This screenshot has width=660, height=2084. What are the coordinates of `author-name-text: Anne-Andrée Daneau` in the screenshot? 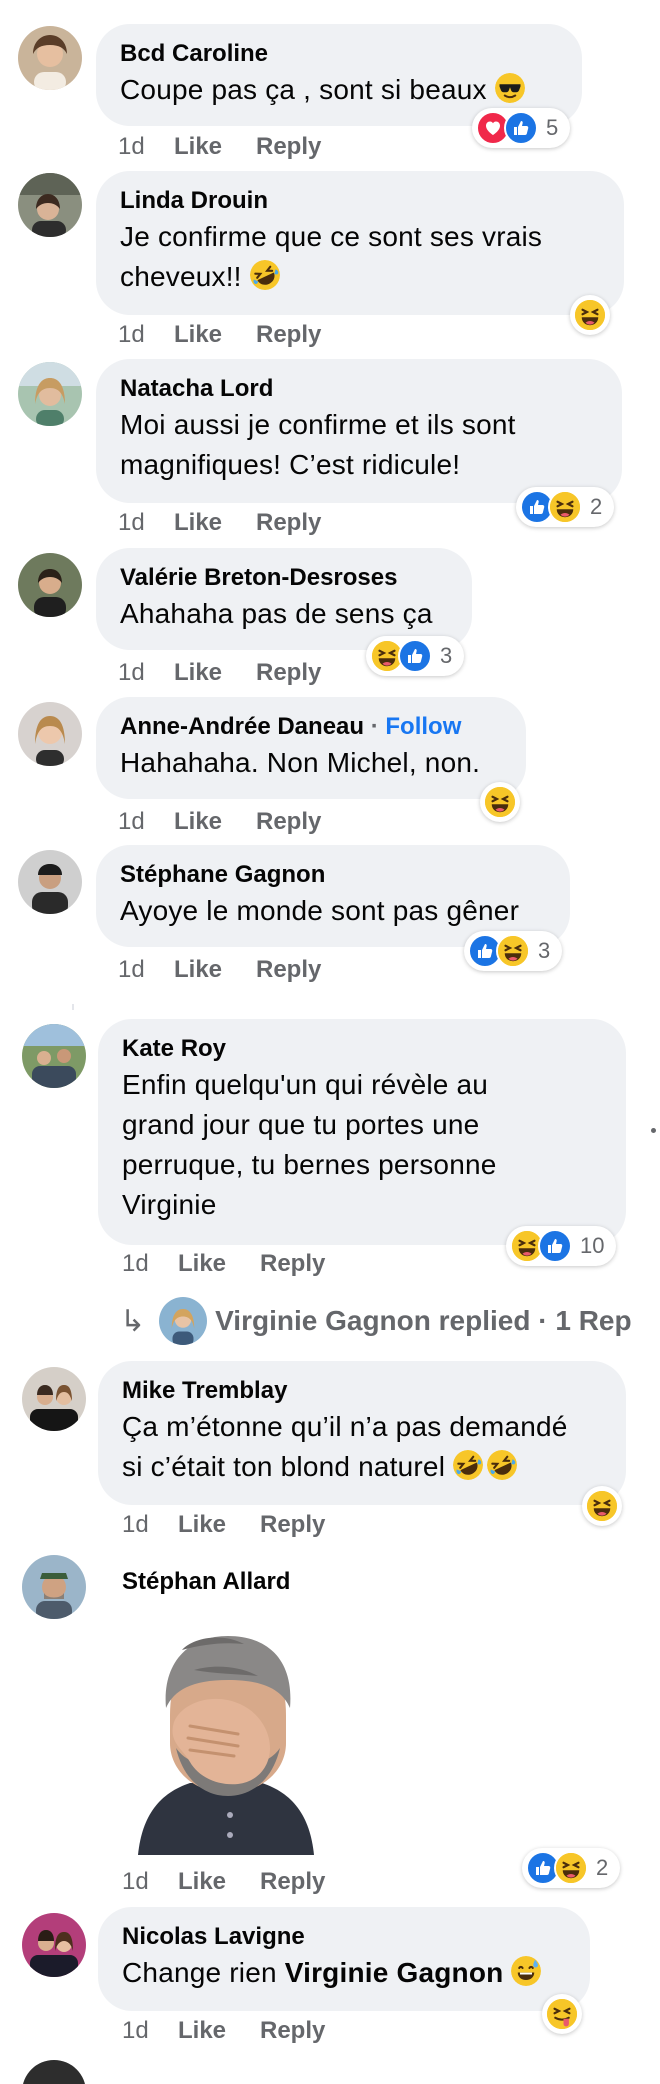 It's located at (242, 726).